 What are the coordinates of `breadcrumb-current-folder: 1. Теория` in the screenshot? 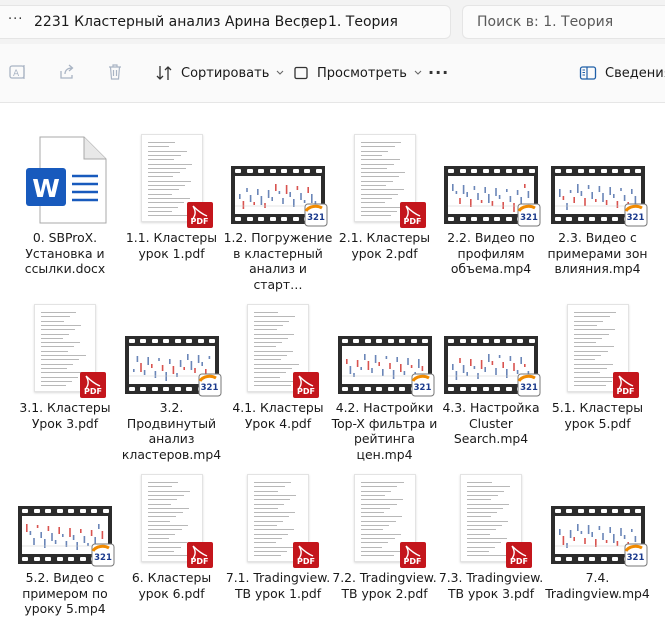 It's located at (363, 22).